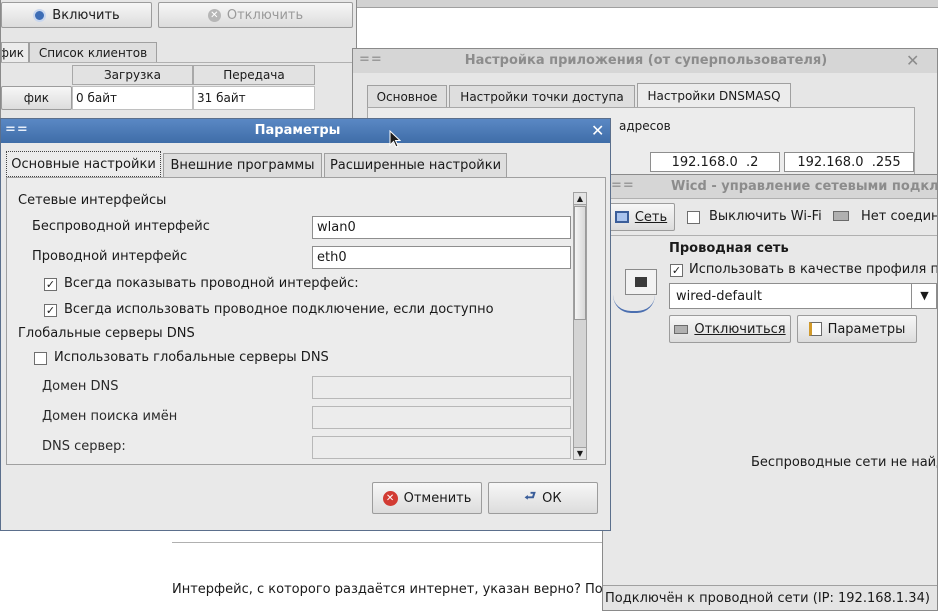  Describe the element at coordinates (803, 296) in the screenshot. I see `wired-profile-select: wired-default` at that location.